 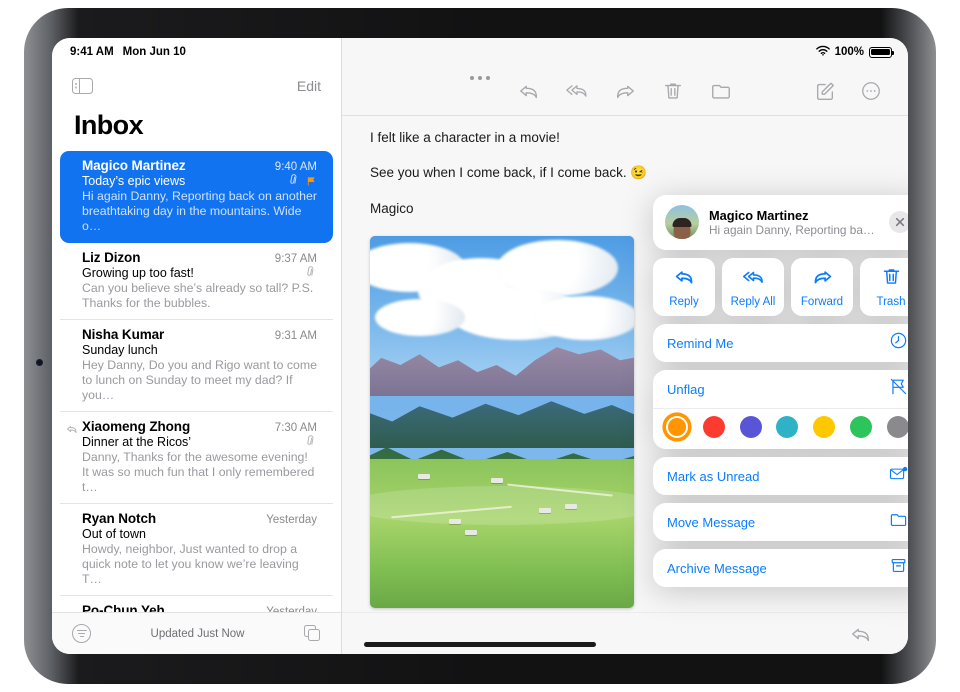 What do you see at coordinates (480, 78) in the screenshot?
I see `multitasking-controls` at bounding box center [480, 78].